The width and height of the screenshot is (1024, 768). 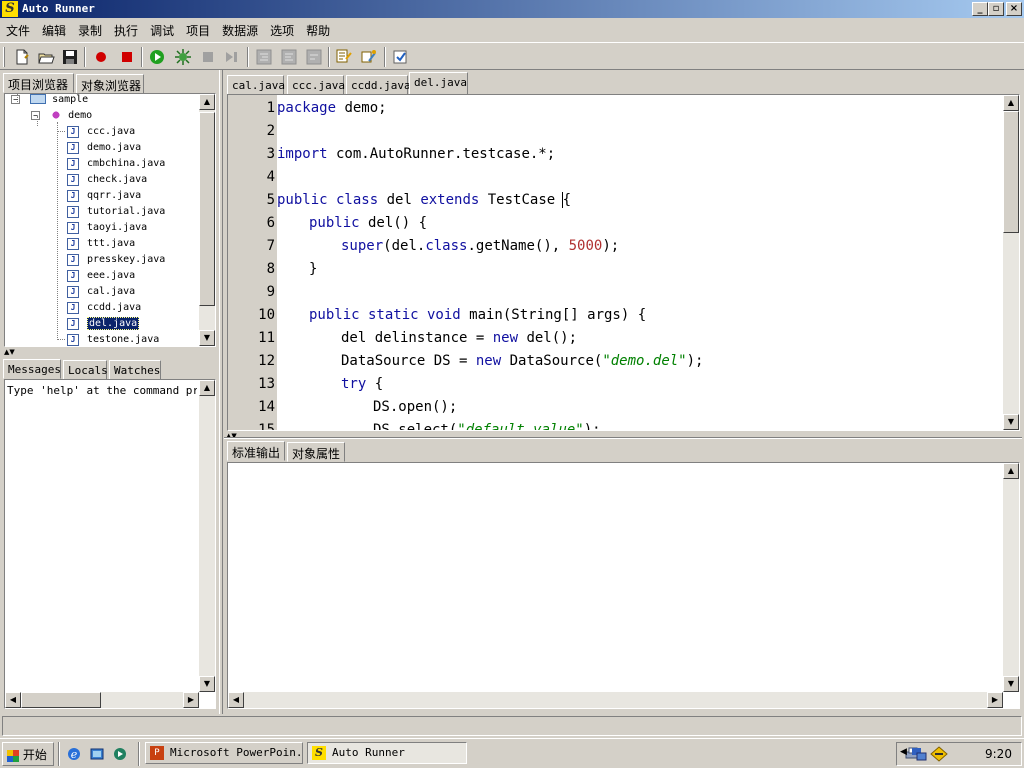 What do you see at coordinates (615, 700) in the screenshot?
I see `output-hscrollbar: ◀ ▶` at bounding box center [615, 700].